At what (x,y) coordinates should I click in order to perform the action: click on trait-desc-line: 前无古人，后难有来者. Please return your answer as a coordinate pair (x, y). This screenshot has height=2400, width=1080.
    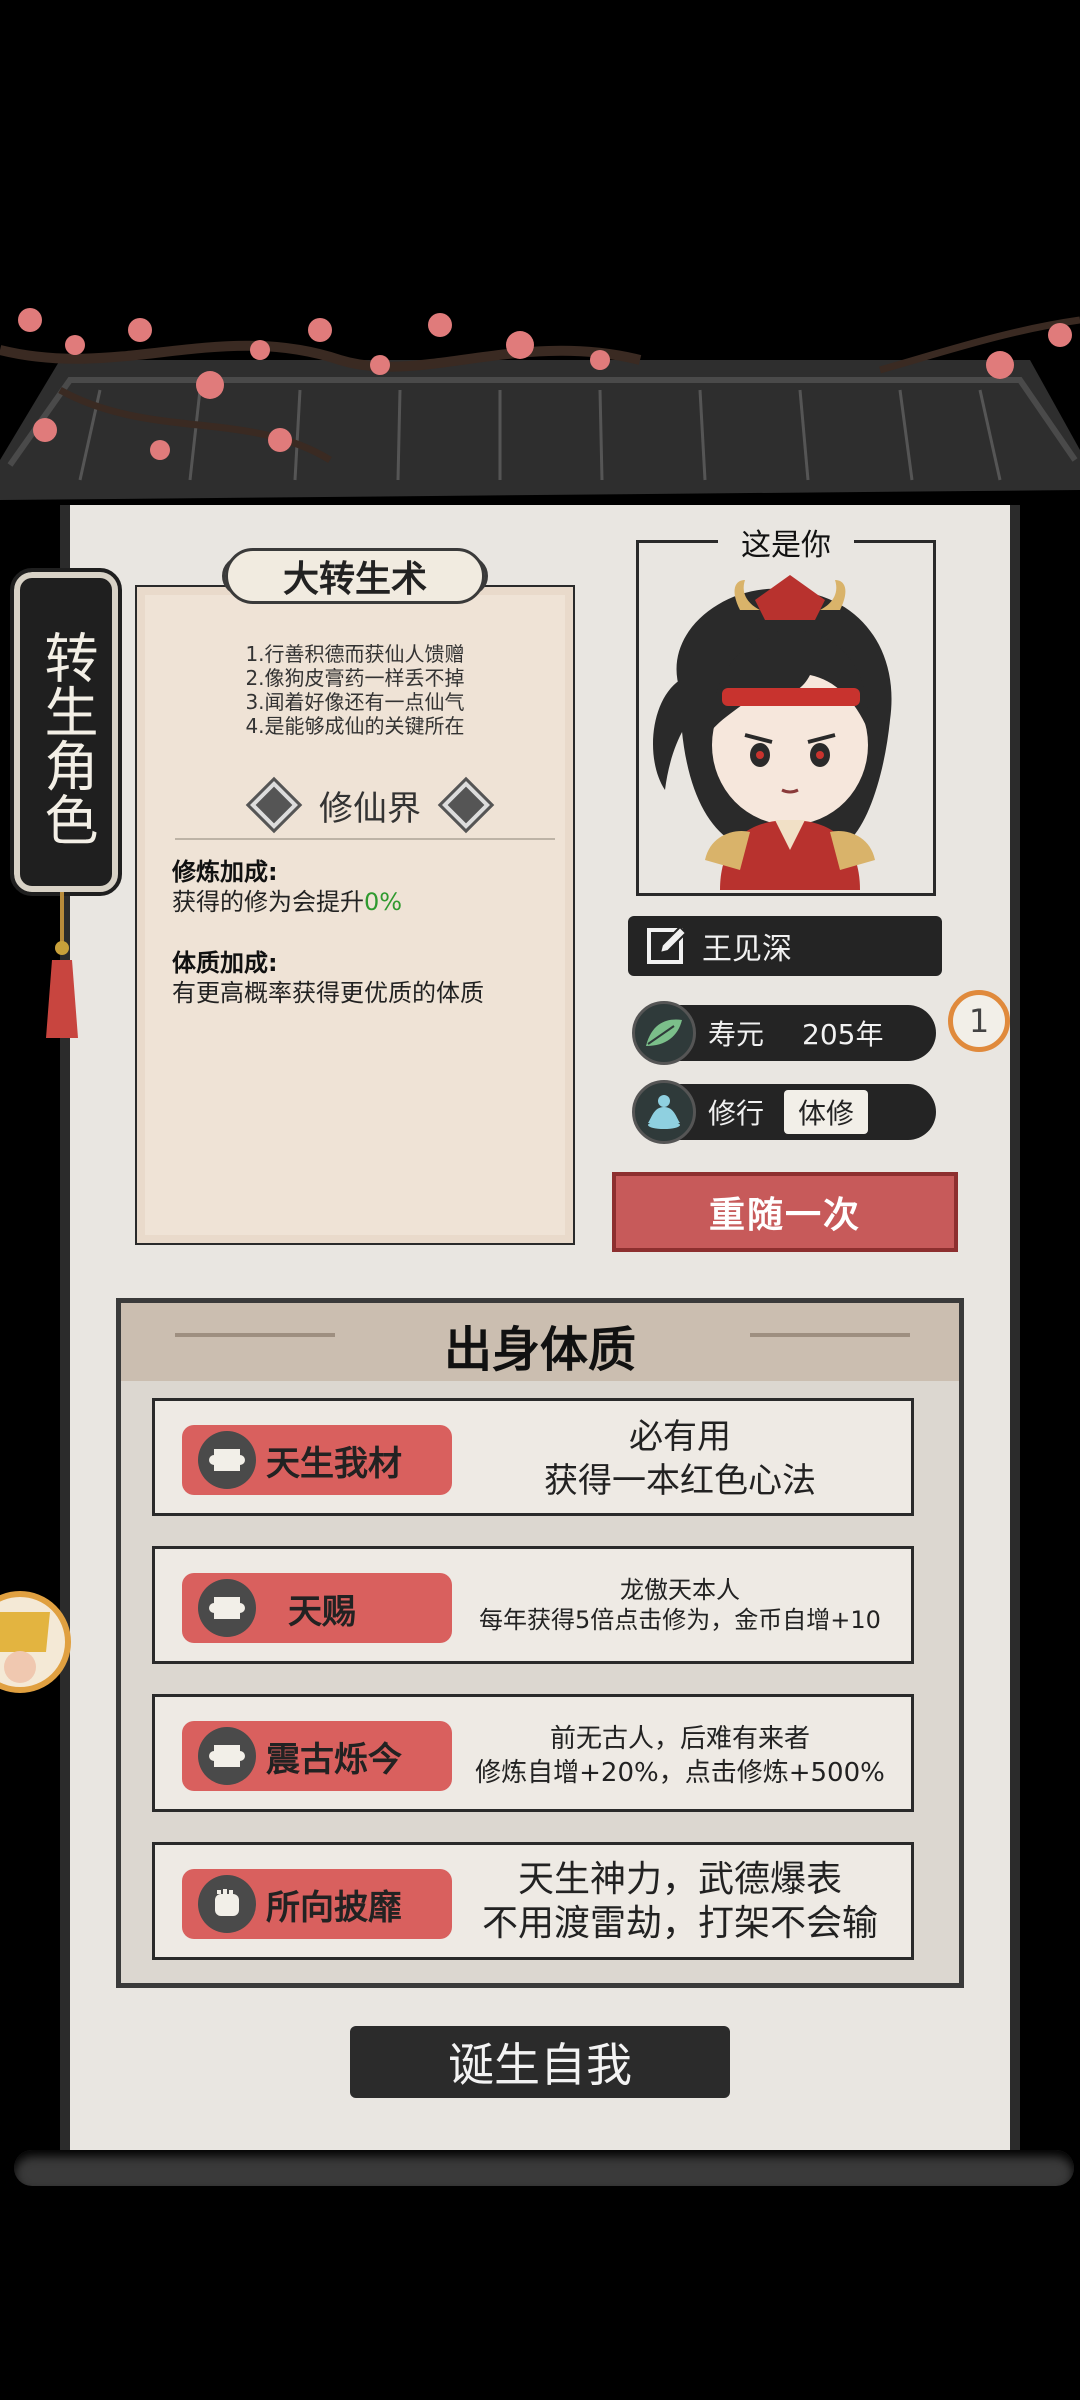
    Looking at the image, I should click on (679, 1739).